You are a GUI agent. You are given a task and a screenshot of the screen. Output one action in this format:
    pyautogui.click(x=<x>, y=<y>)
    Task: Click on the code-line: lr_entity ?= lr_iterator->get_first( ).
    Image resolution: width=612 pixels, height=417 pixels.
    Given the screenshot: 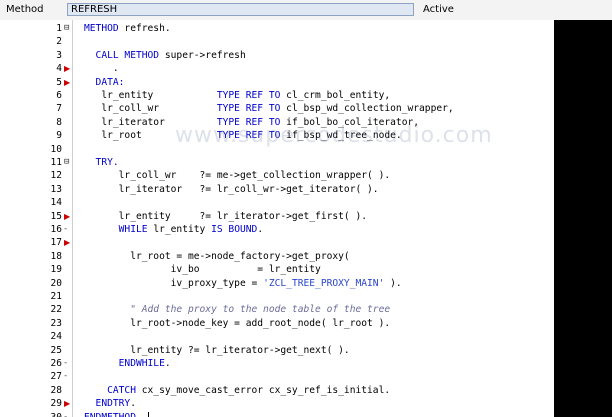 What is the action you would take?
    pyautogui.click(x=225, y=216)
    